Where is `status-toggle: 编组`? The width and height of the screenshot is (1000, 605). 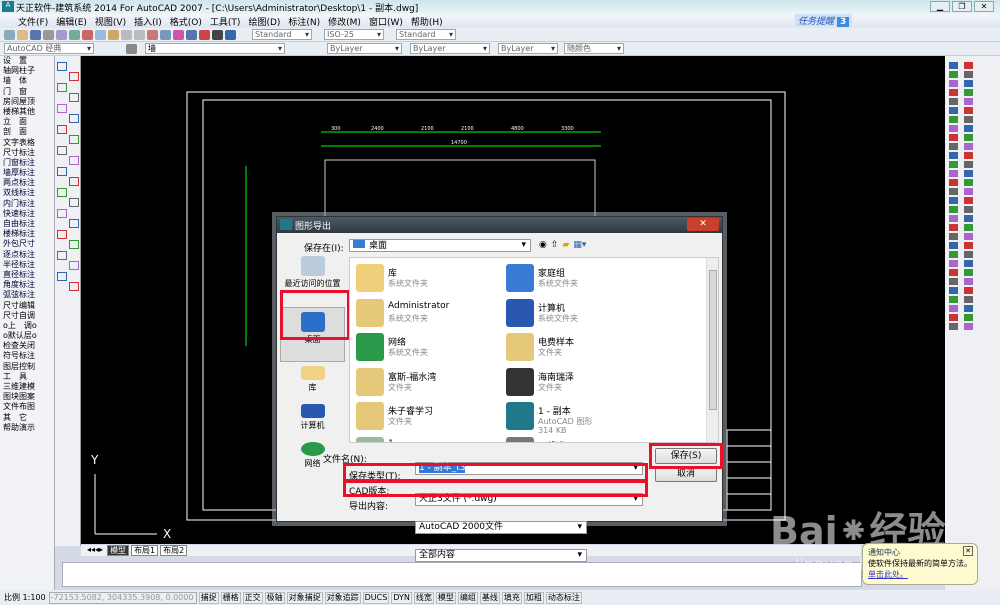 status-toggle: 编组 is located at coordinates (467, 597).